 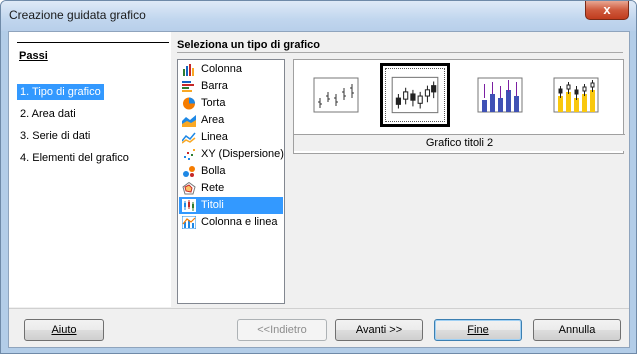 I want to click on stock-chart-icon, so click(x=189, y=205).